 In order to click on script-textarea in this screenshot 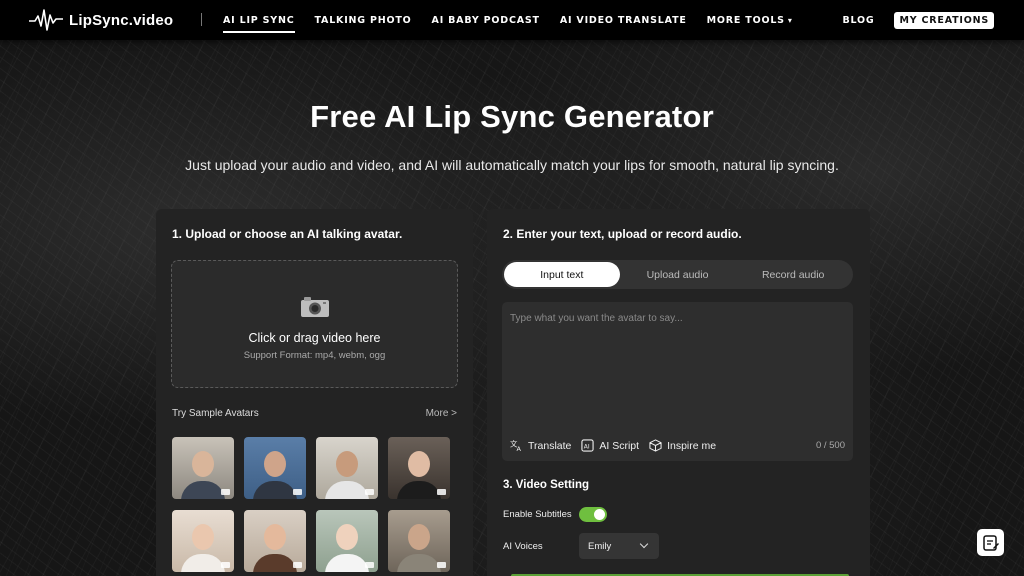, I will do `click(677, 366)`.